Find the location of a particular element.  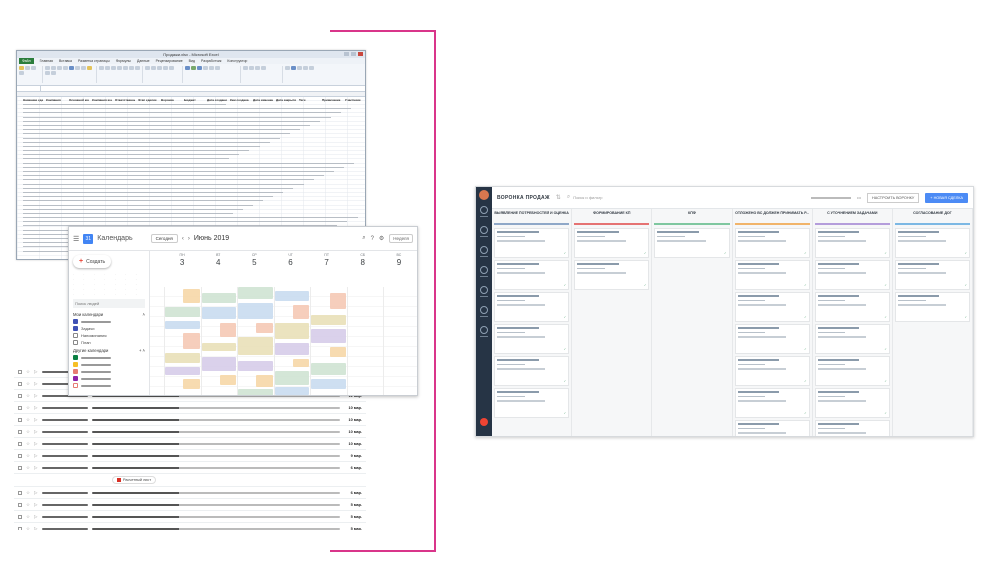

column-header: Этап сделки is located at coordinates (148, 100).